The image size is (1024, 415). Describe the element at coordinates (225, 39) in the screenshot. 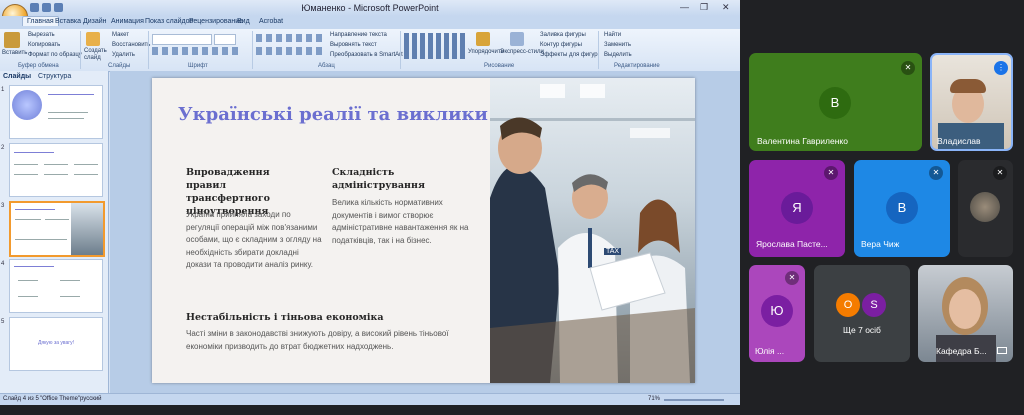

I see `font-size-select` at that location.